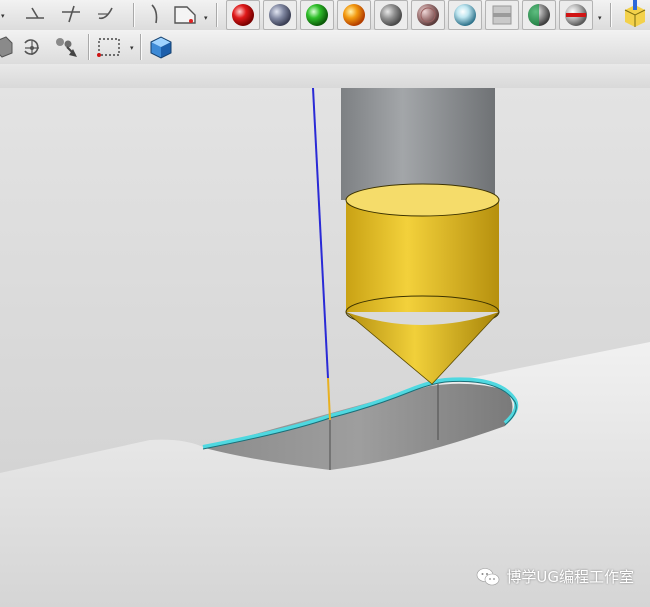  I want to click on orange-sphere-icon, so click(354, 15).